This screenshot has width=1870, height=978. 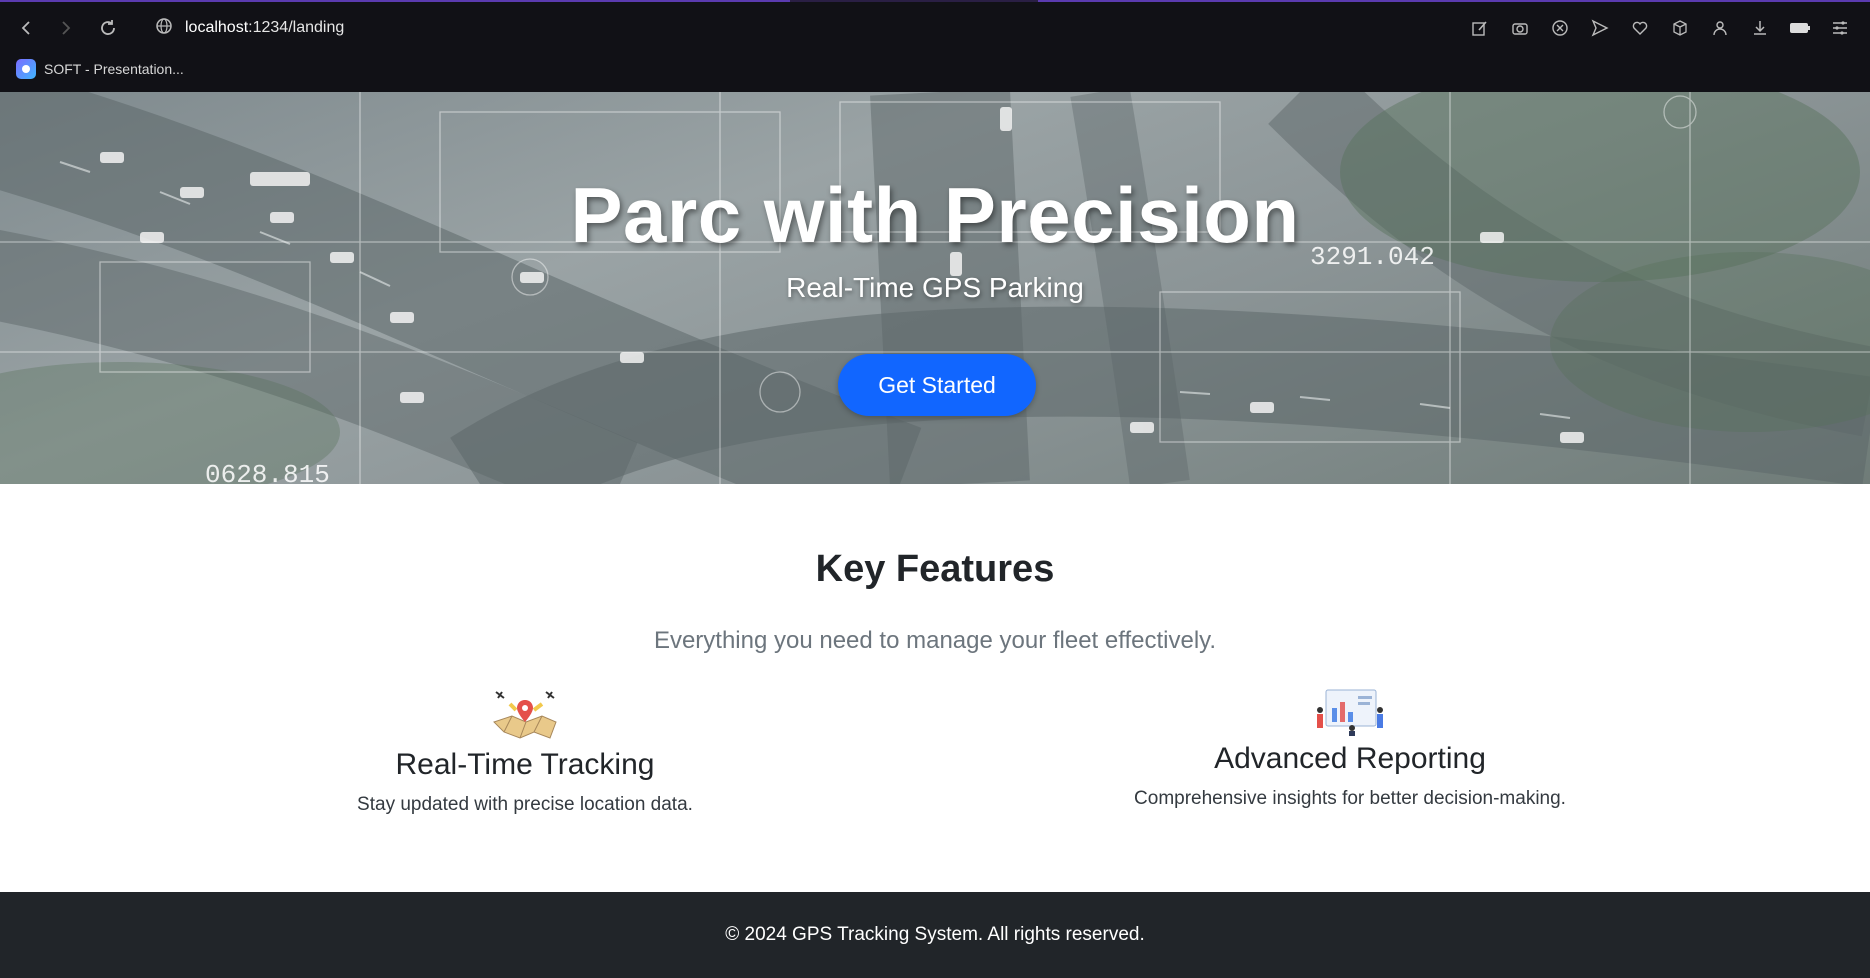 What do you see at coordinates (296, 27) in the screenshot?
I see `url-path: :1234/landing` at bounding box center [296, 27].